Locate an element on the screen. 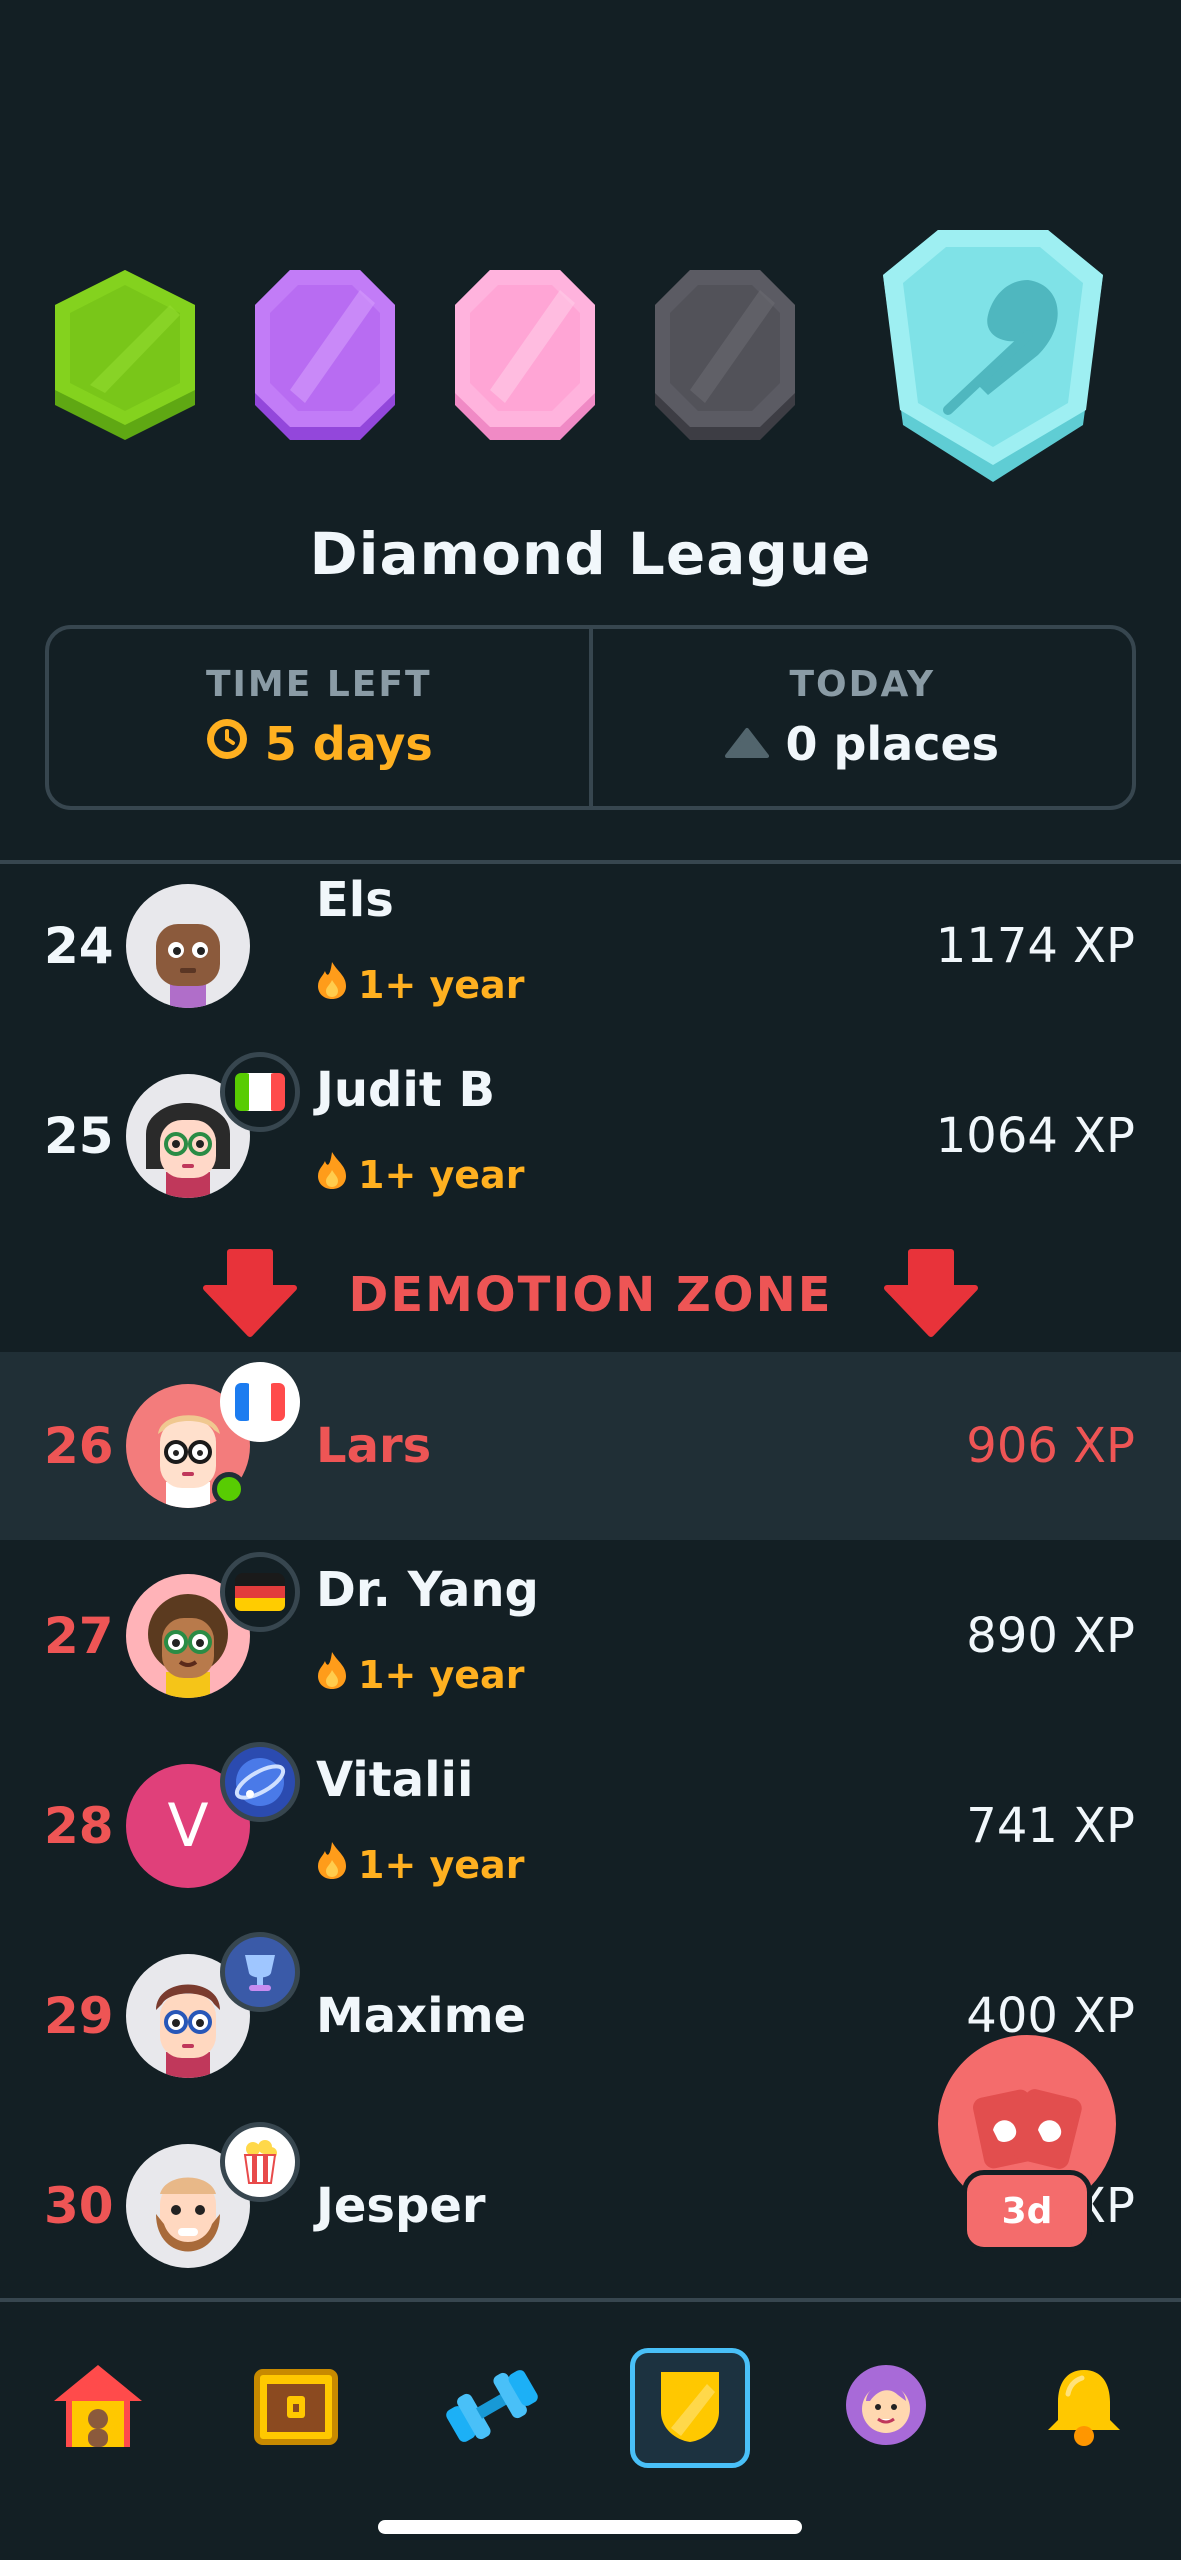 Image resolution: width=1181 pixels, height=2560 pixels. today-value-row: 0 places is located at coordinates (862, 744).